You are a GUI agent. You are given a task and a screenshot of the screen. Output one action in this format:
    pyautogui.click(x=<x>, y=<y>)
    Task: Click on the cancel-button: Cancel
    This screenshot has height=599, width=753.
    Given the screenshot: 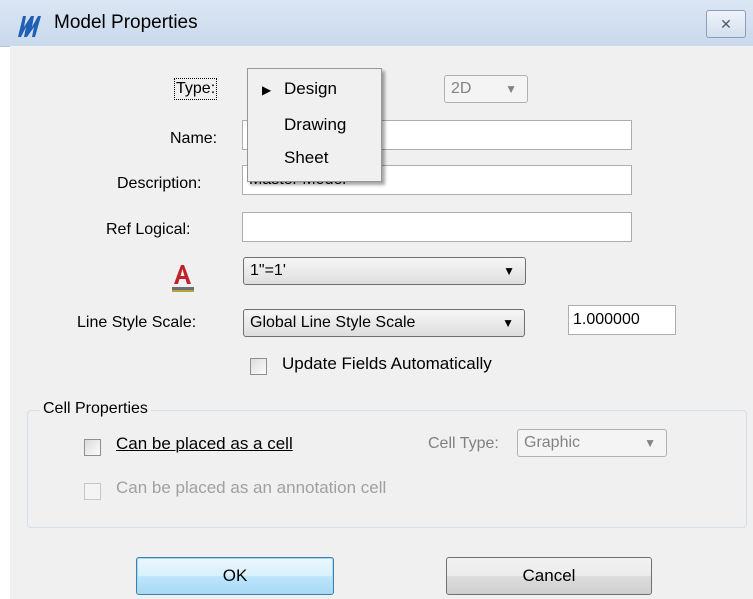 What is the action you would take?
    pyautogui.click(x=549, y=576)
    